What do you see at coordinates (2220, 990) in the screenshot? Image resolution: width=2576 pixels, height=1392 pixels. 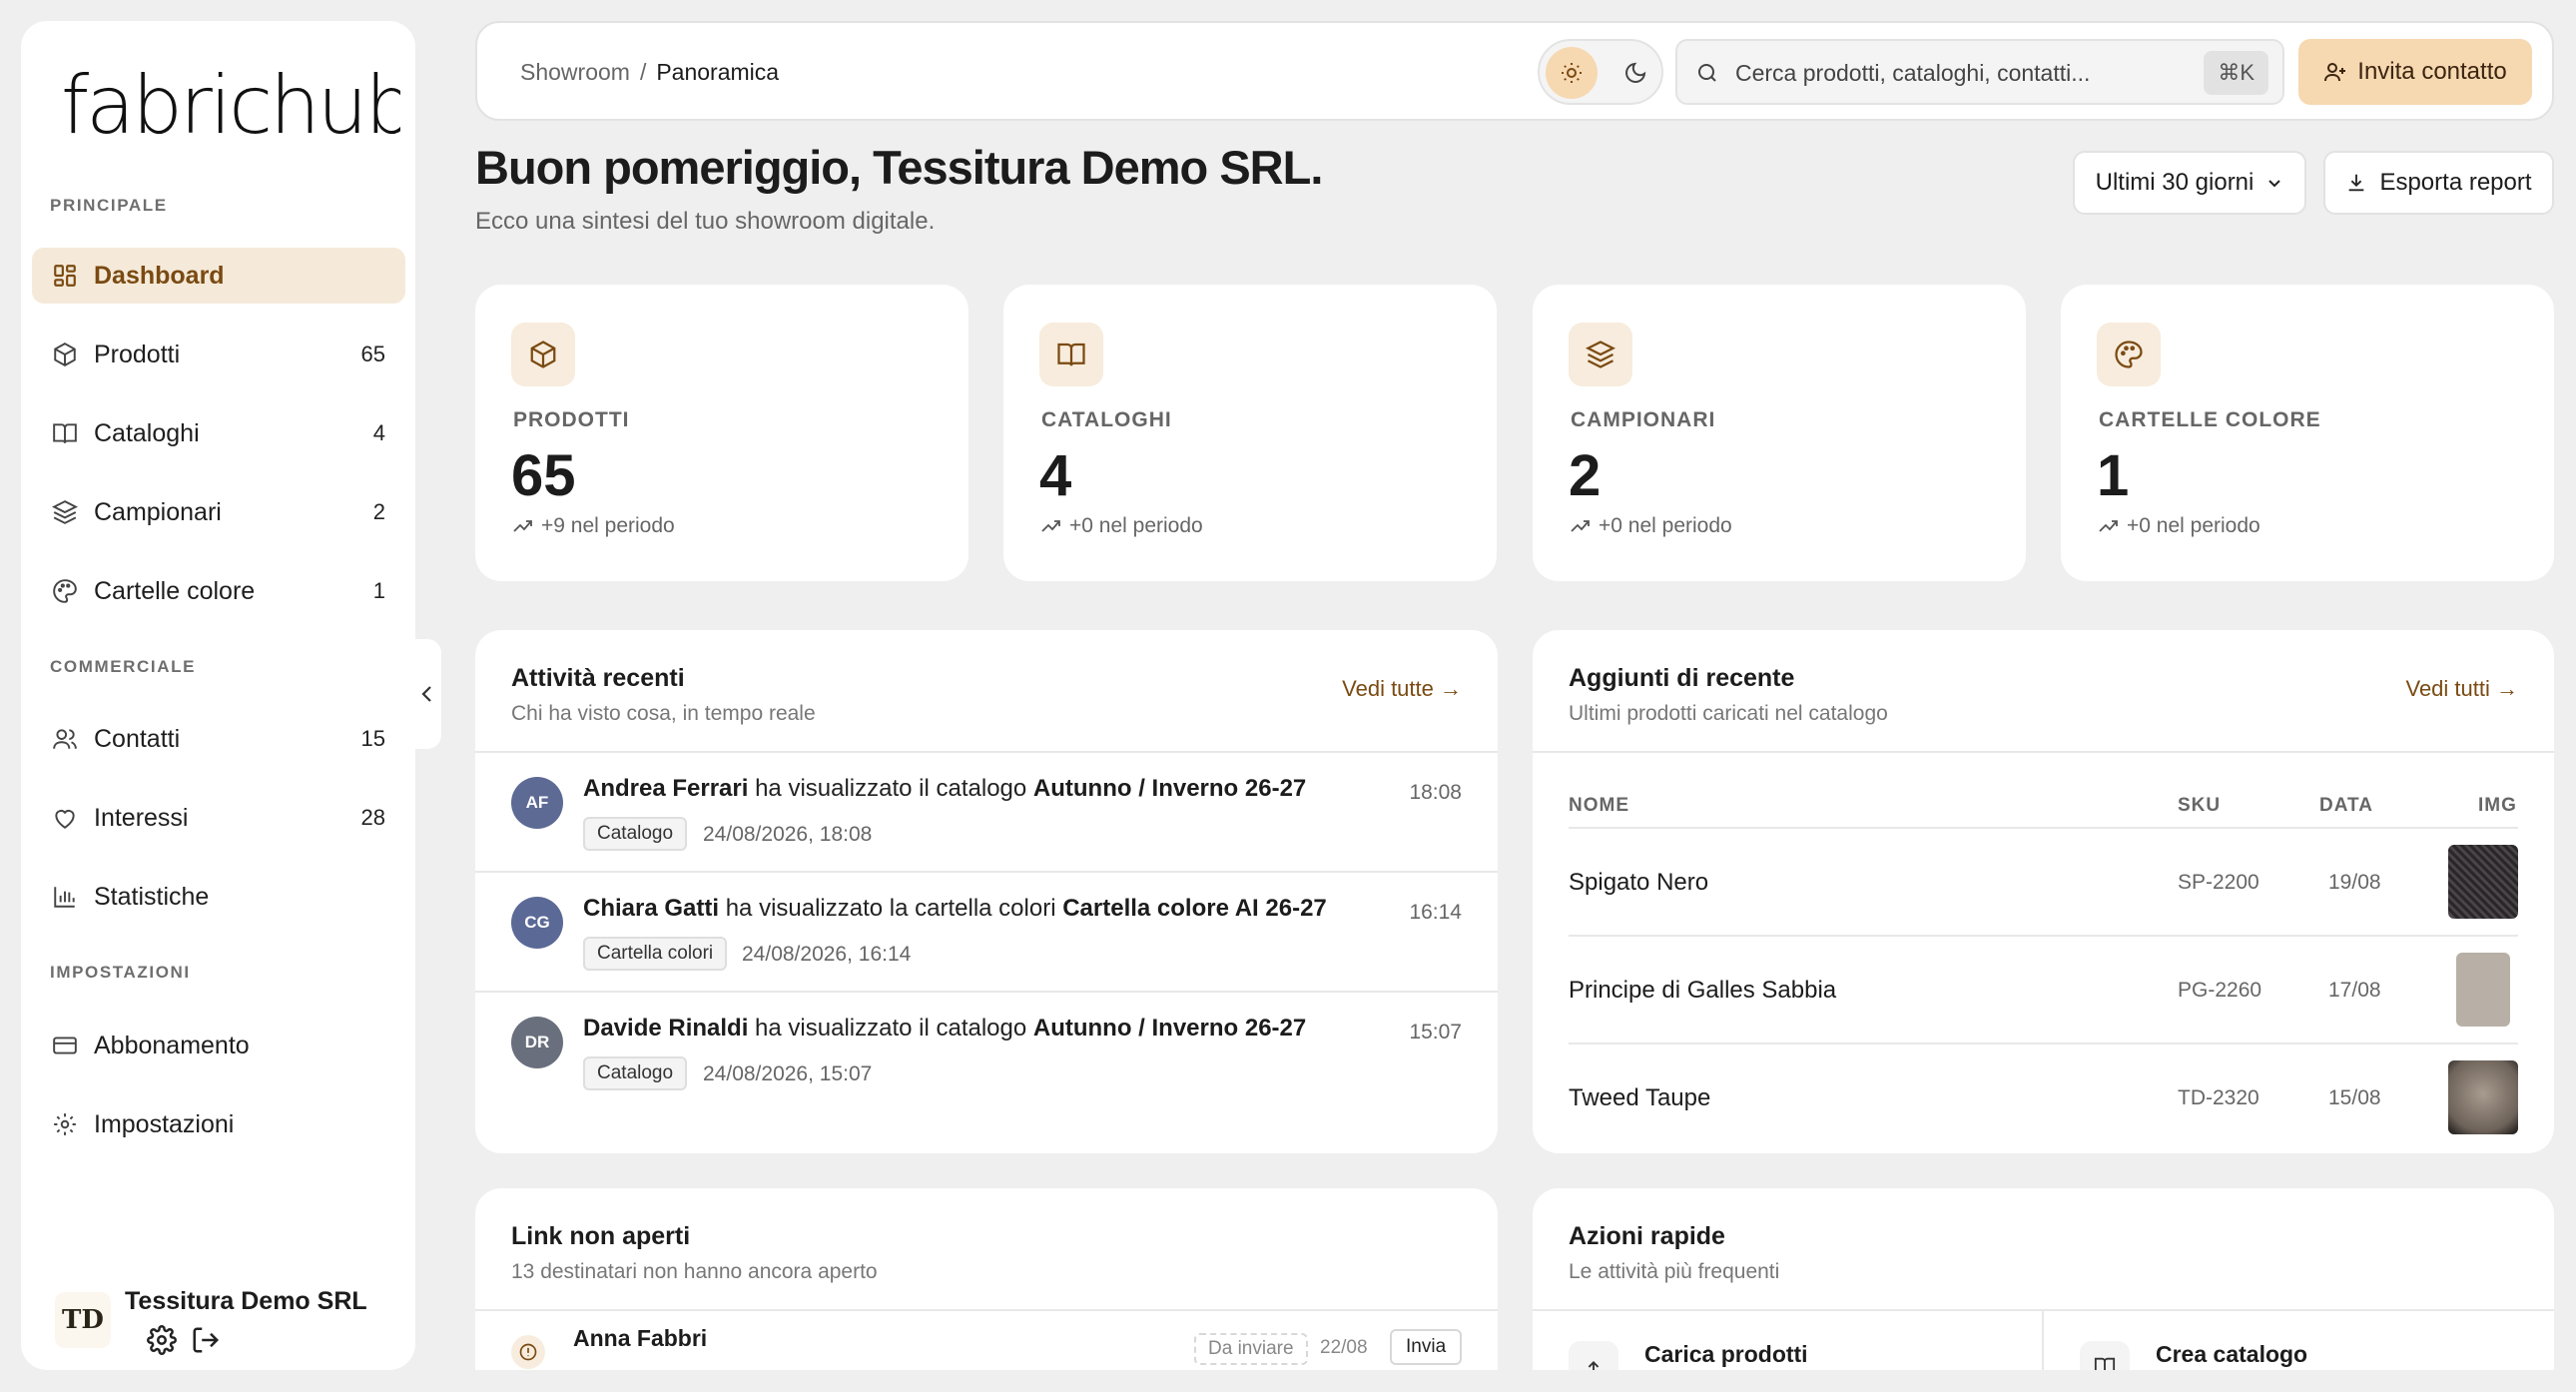 I see `product-sku: PG-2260` at bounding box center [2220, 990].